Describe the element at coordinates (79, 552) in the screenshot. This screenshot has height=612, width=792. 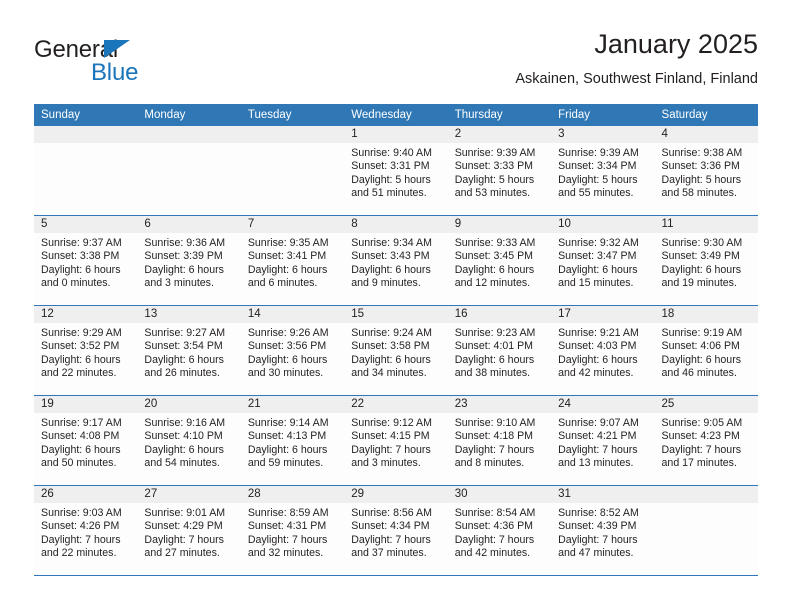
I see `day-detail-daylight2: and 22 minutes.` at that location.